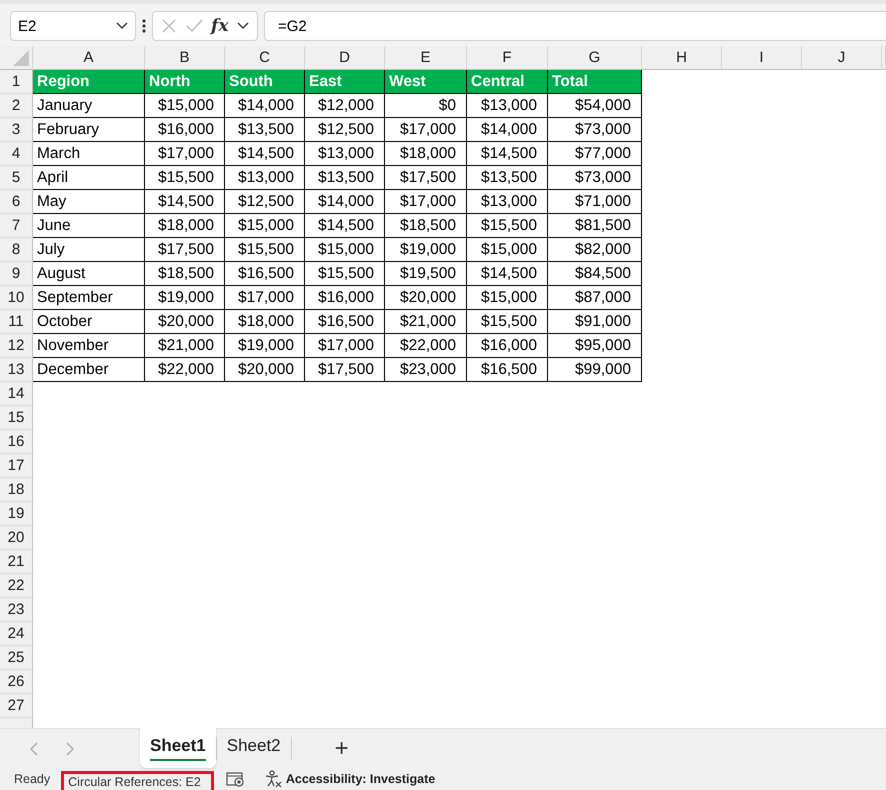 This screenshot has height=790, width=886. I want to click on row-header: 11, so click(16, 322).